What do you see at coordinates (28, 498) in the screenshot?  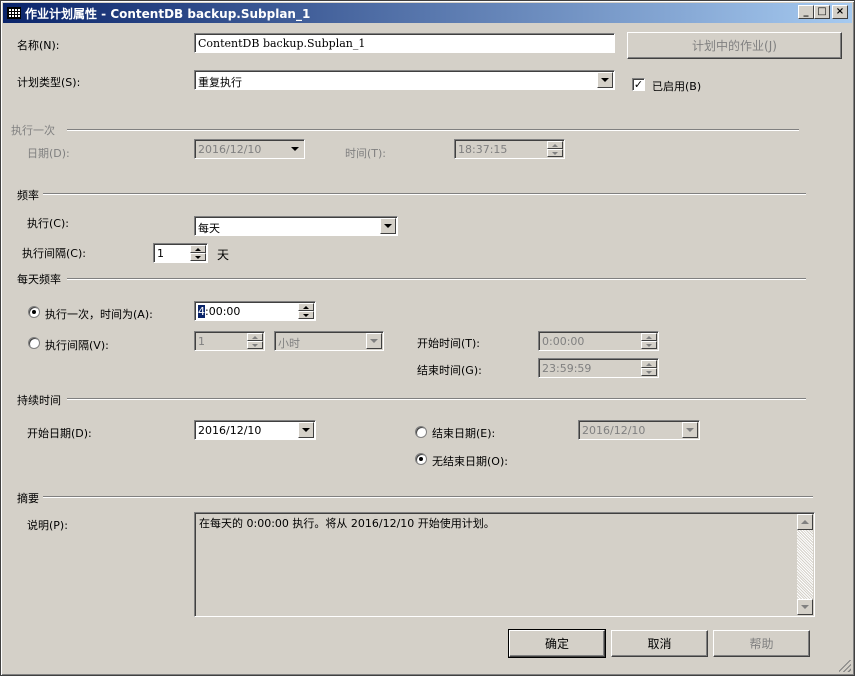 I see `summary-header: 摘要` at bounding box center [28, 498].